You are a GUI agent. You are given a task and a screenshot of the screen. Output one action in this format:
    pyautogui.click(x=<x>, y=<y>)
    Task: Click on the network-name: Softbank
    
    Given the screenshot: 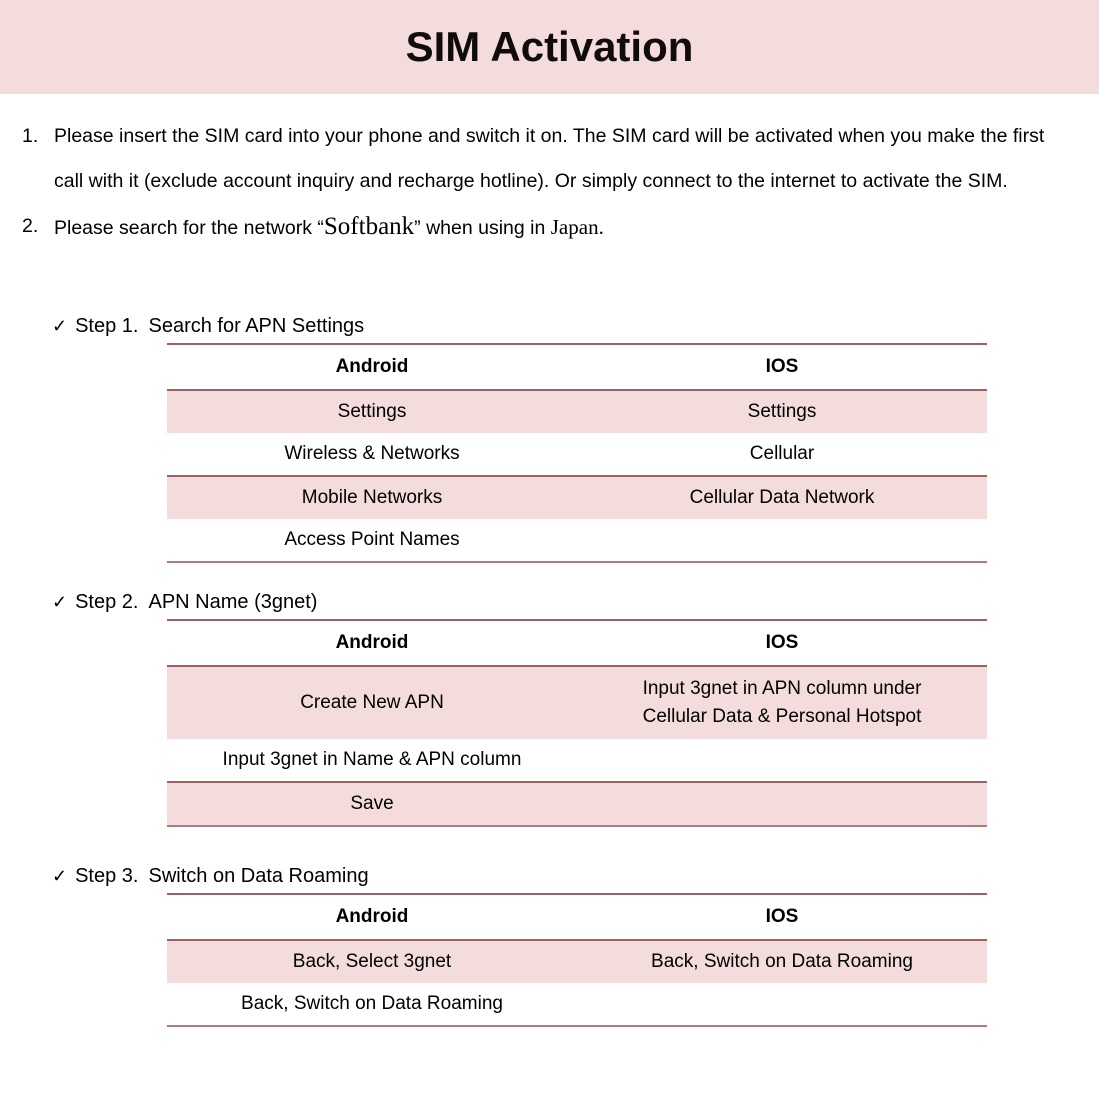 What is the action you would take?
    pyautogui.click(x=369, y=226)
    